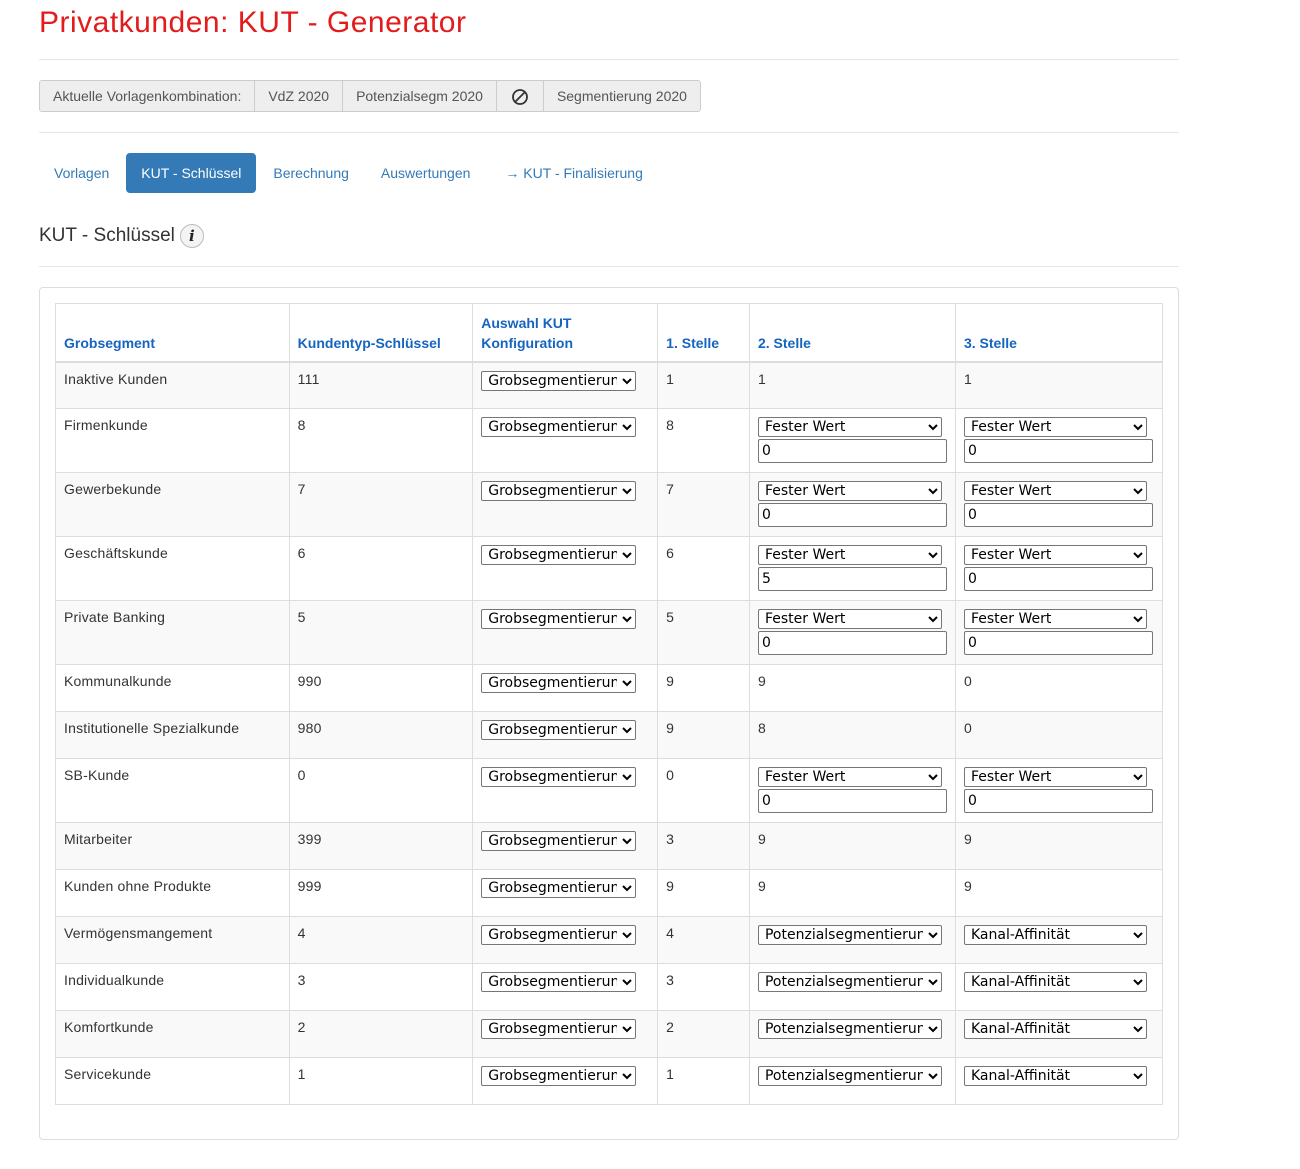 Image resolution: width=1300 pixels, height=1169 pixels. I want to click on header-stelle-1: 1. Stelle, so click(703, 333).